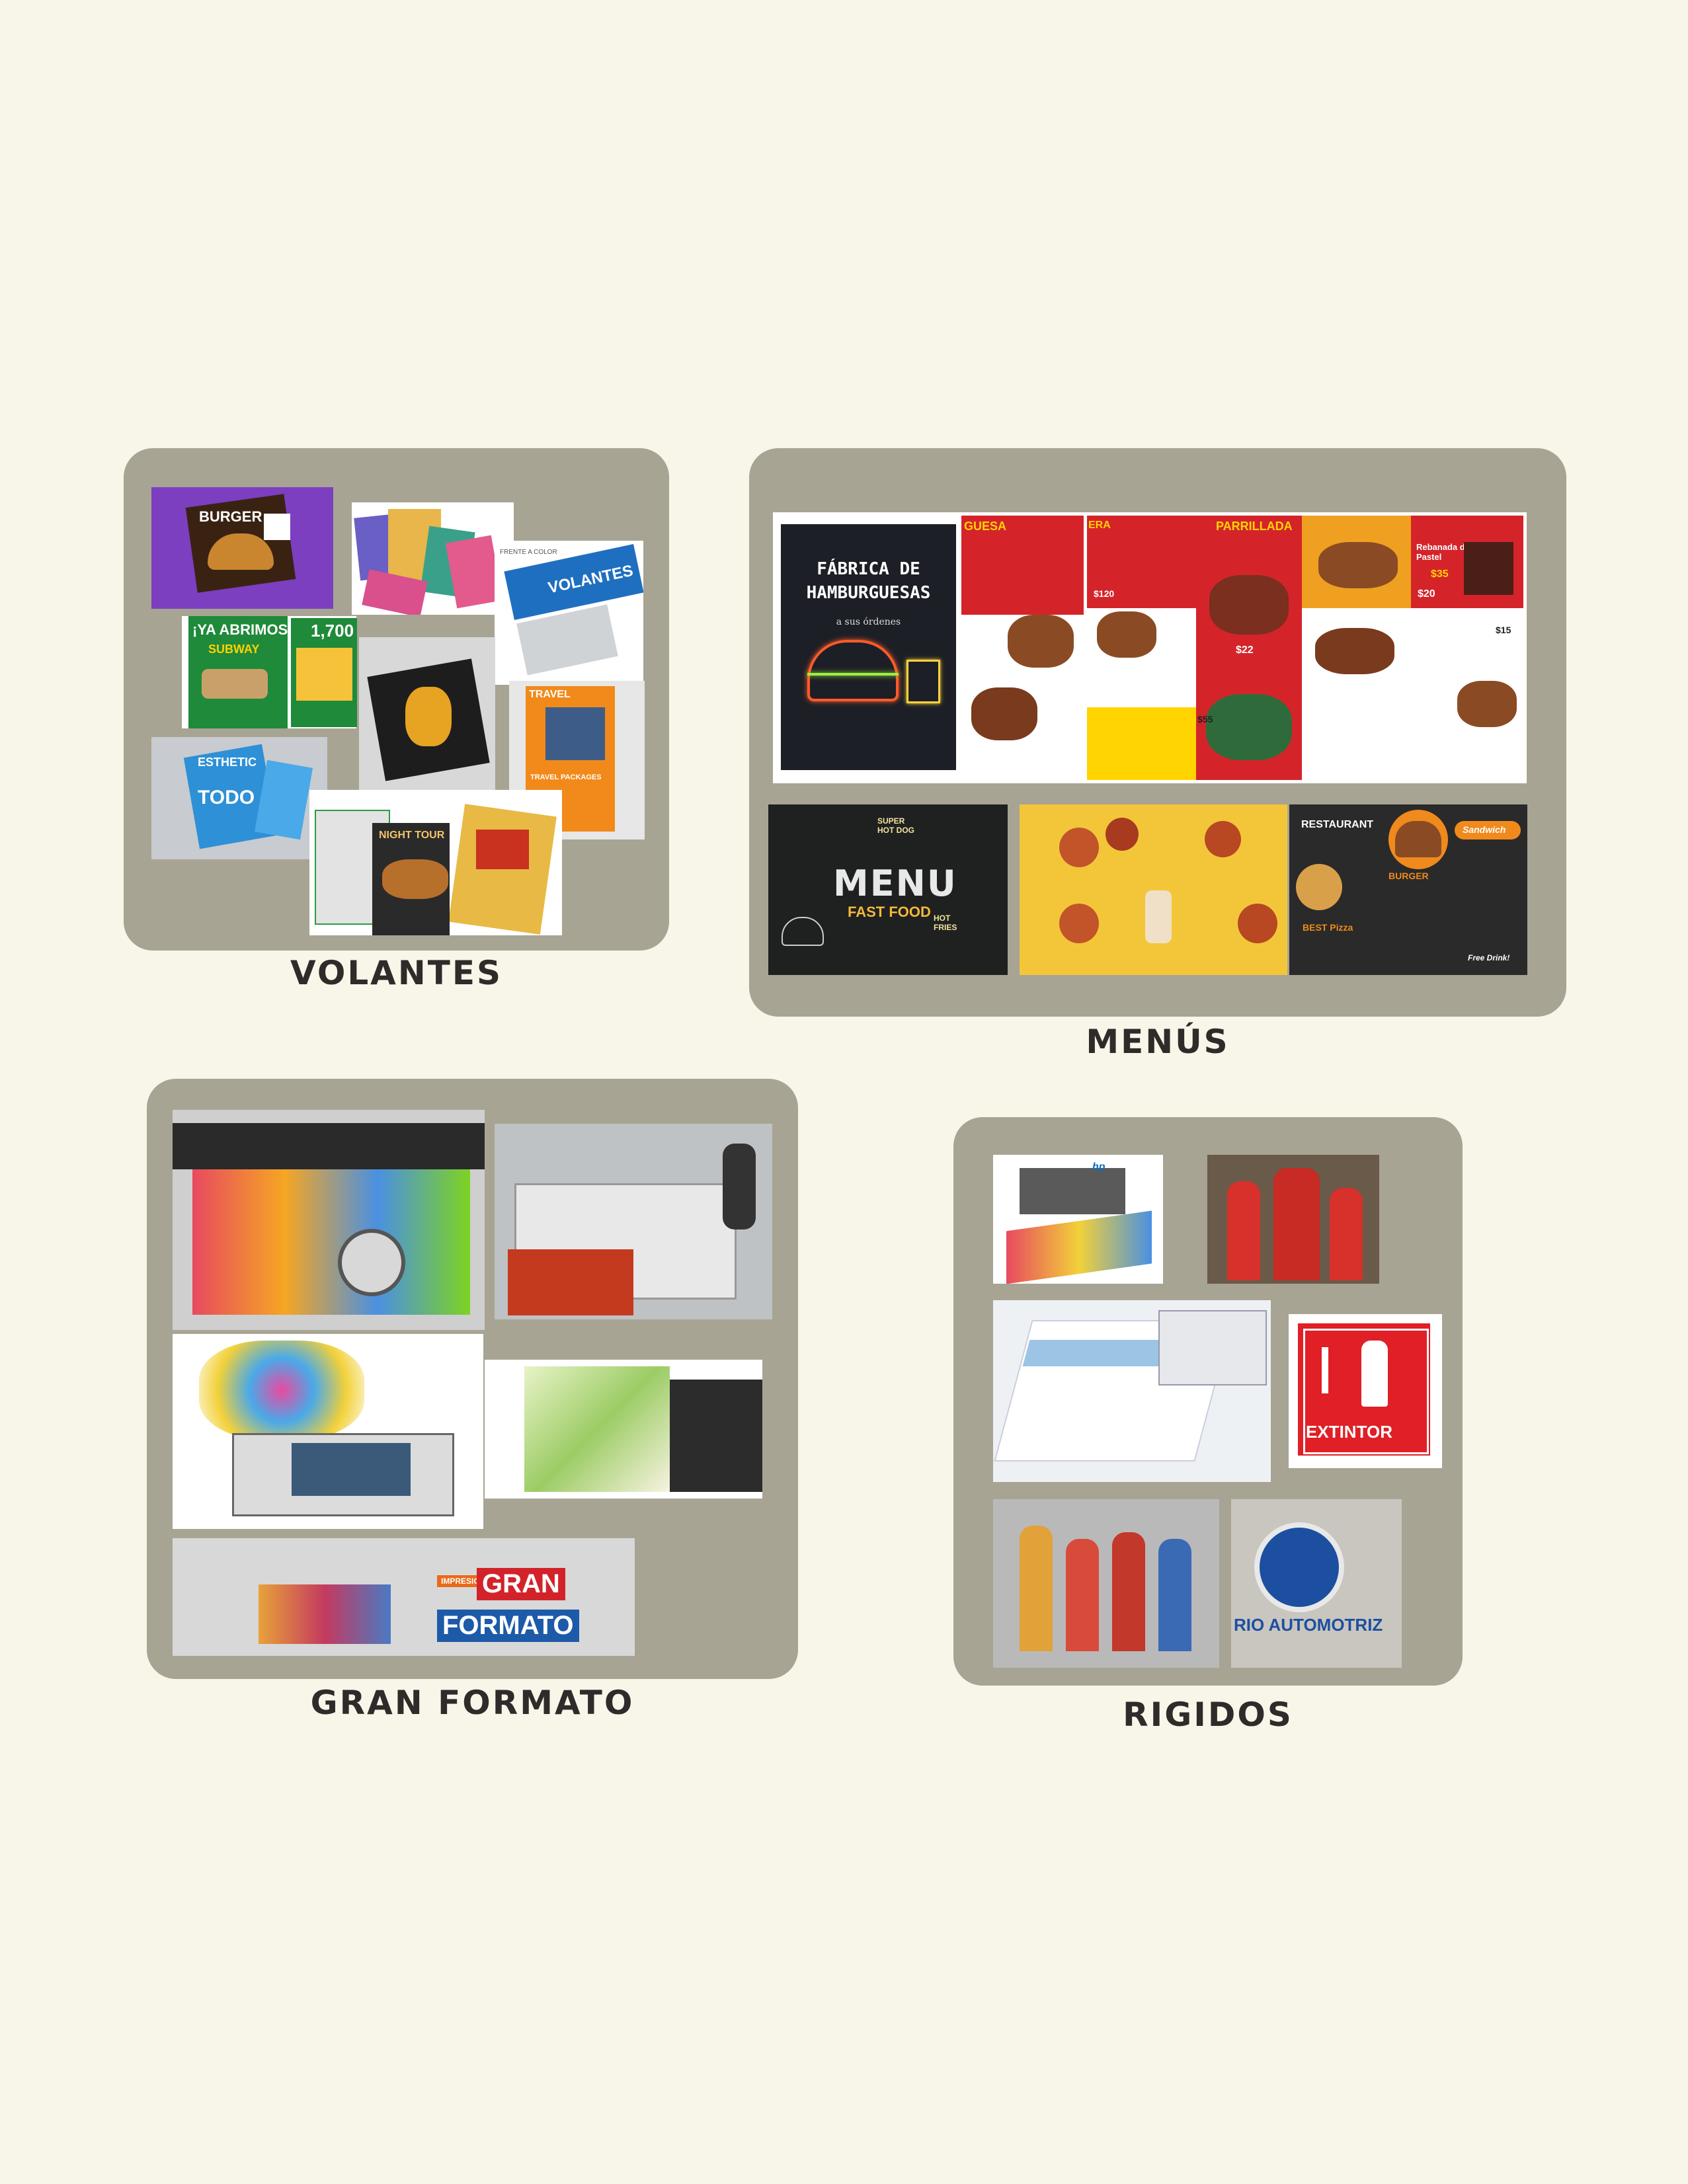  What do you see at coordinates (895, 883) in the screenshot?
I see `chalk-menu-title: MENU` at bounding box center [895, 883].